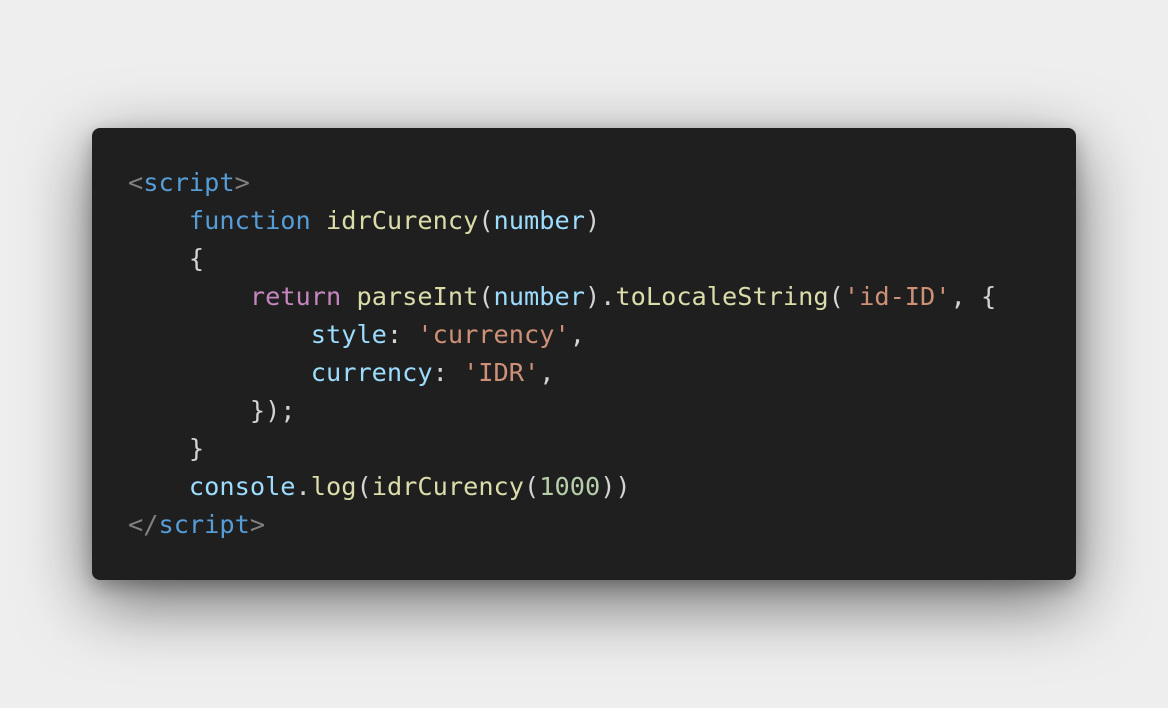 Image resolution: width=1168 pixels, height=708 pixels. Describe the element at coordinates (562, 183) in the screenshot. I see `code-line-1: <script>` at that location.